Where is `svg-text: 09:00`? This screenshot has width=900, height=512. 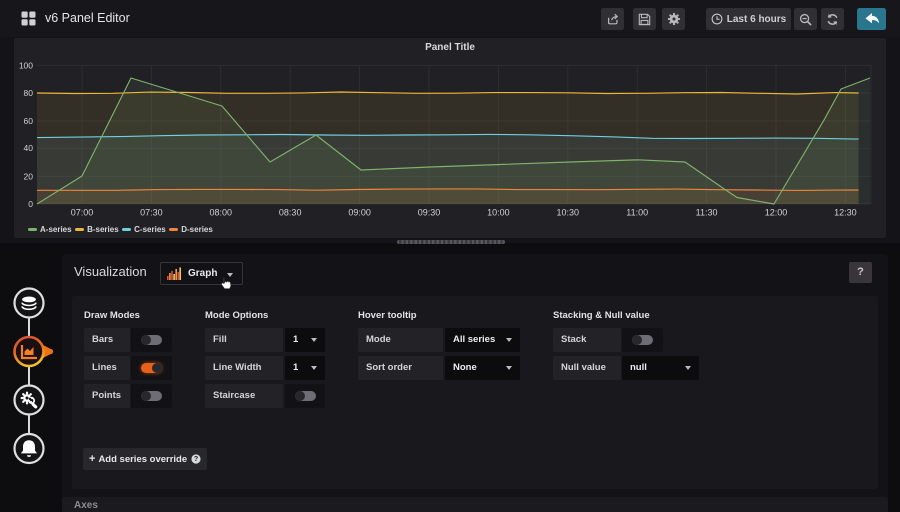 svg-text: 09:00 is located at coordinates (359, 213).